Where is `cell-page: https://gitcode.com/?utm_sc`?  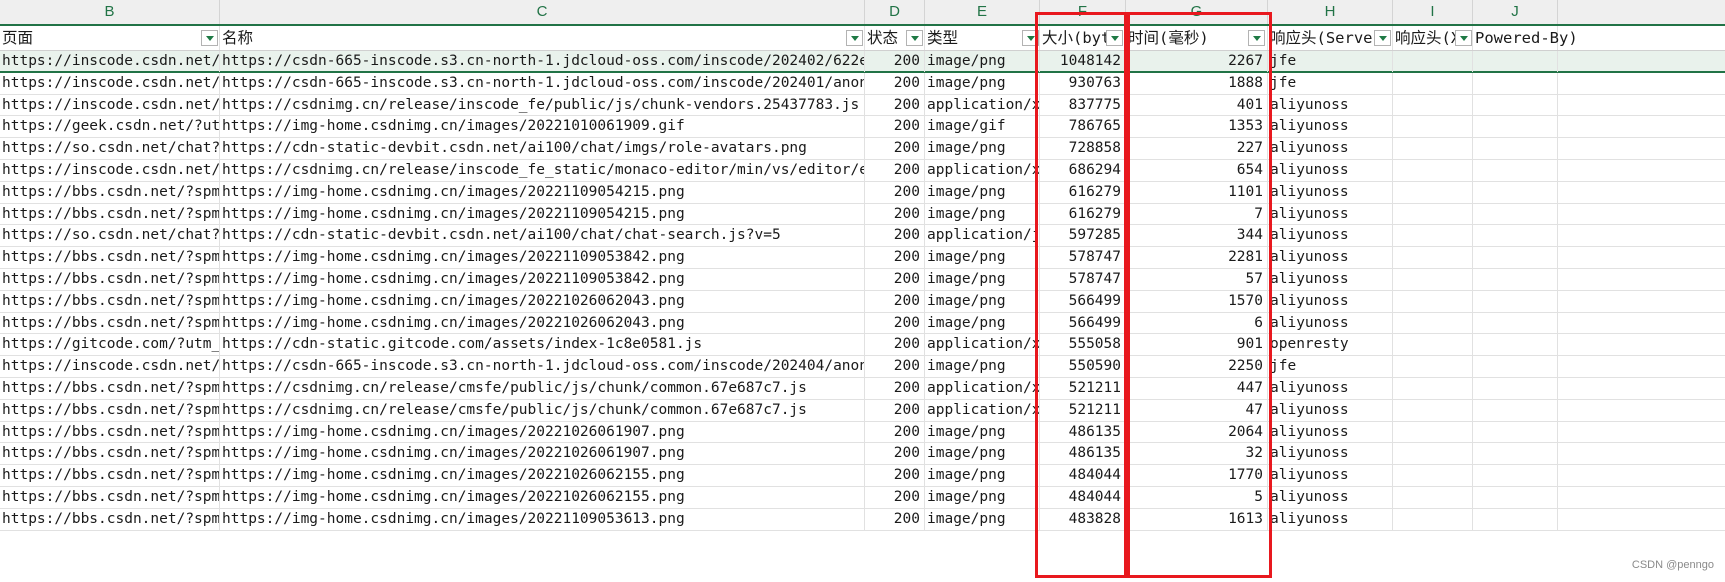
cell-page: https://gitcode.com/?utm_sc is located at coordinates (110, 345).